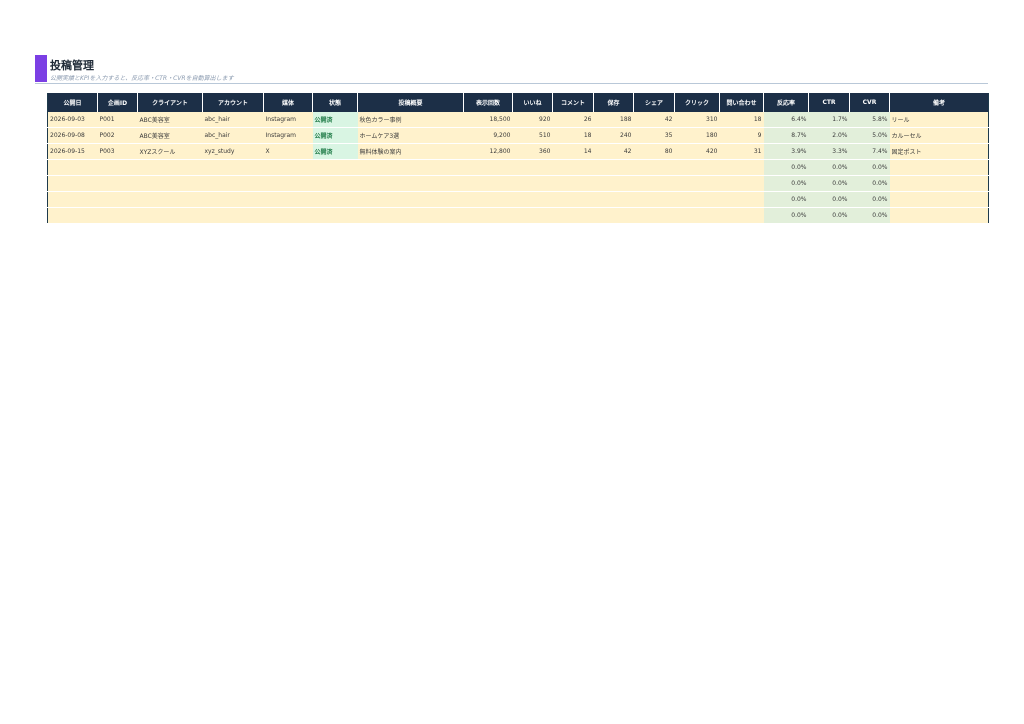 This screenshot has width=1024, height=724. I want to click on table-cell: P002, so click(117, 135).